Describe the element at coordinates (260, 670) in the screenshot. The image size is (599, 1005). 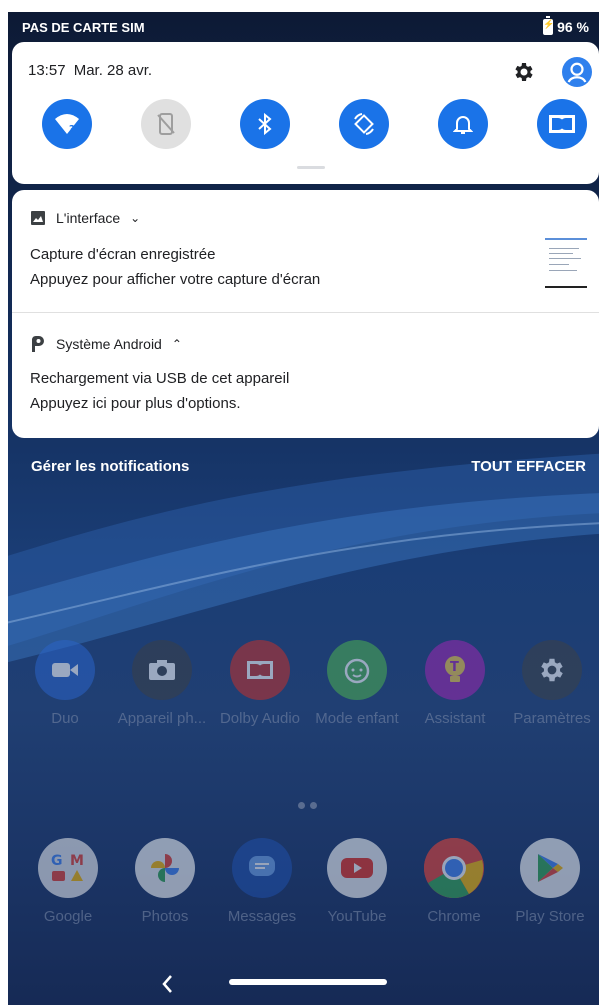
I see `dolby-audio-icon` at that location.